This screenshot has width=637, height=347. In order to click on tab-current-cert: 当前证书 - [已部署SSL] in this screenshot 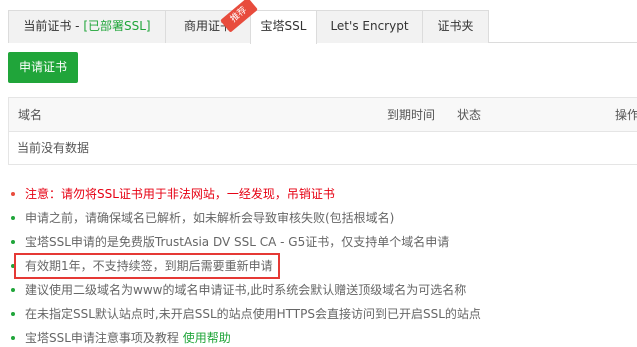, I will do `click(87, 26)`.